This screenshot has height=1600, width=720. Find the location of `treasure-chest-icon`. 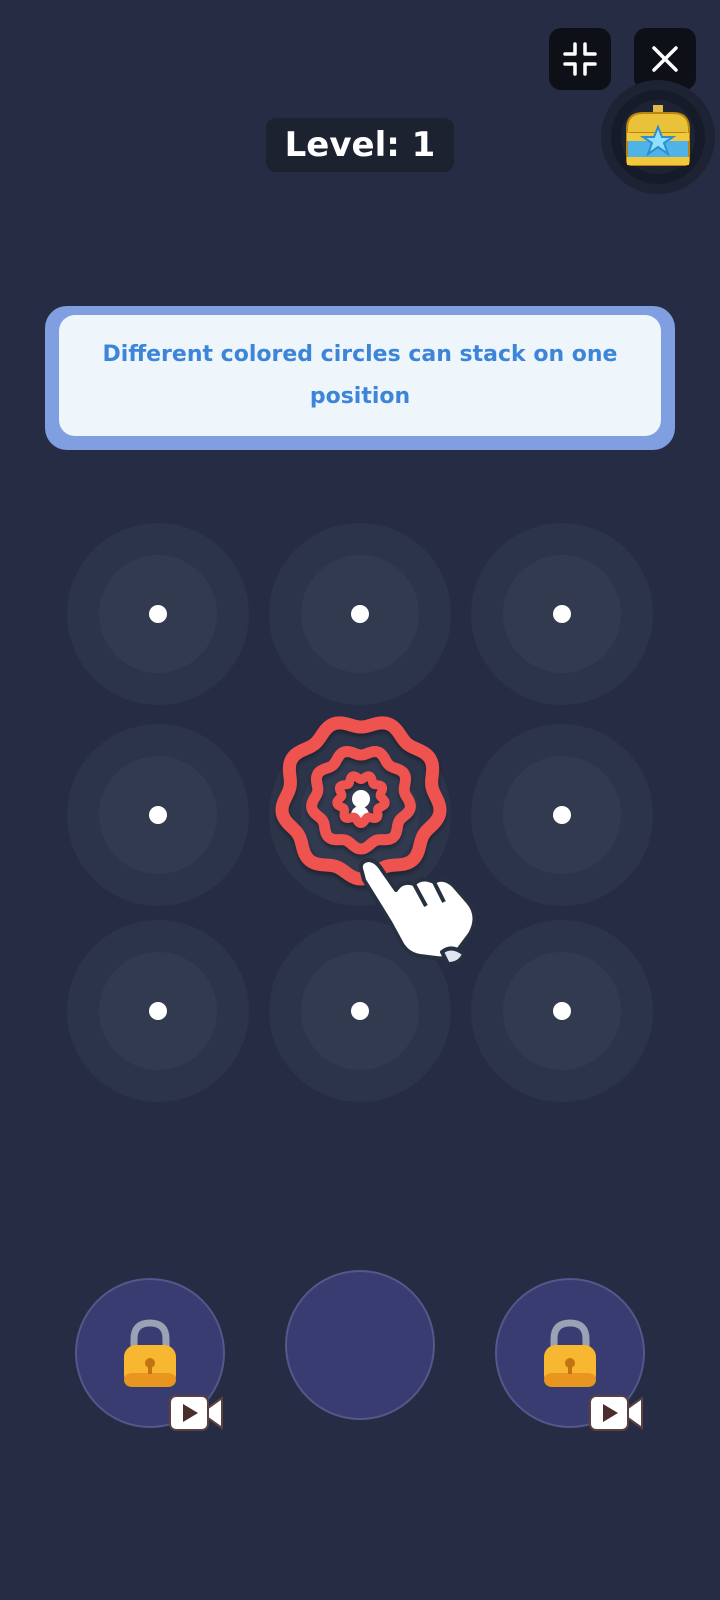

treasure-chest-icon is located at coordinates (658, 135).